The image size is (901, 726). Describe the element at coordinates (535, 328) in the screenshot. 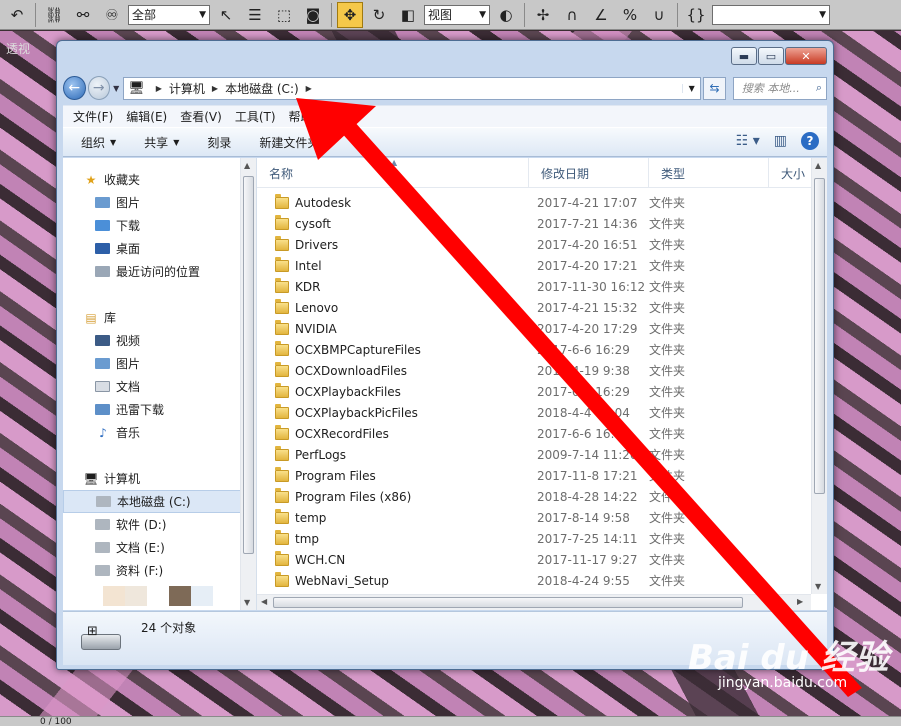

I see `table-row: NVIDIA 2017-4-20 17:29 文件夹` at that location.